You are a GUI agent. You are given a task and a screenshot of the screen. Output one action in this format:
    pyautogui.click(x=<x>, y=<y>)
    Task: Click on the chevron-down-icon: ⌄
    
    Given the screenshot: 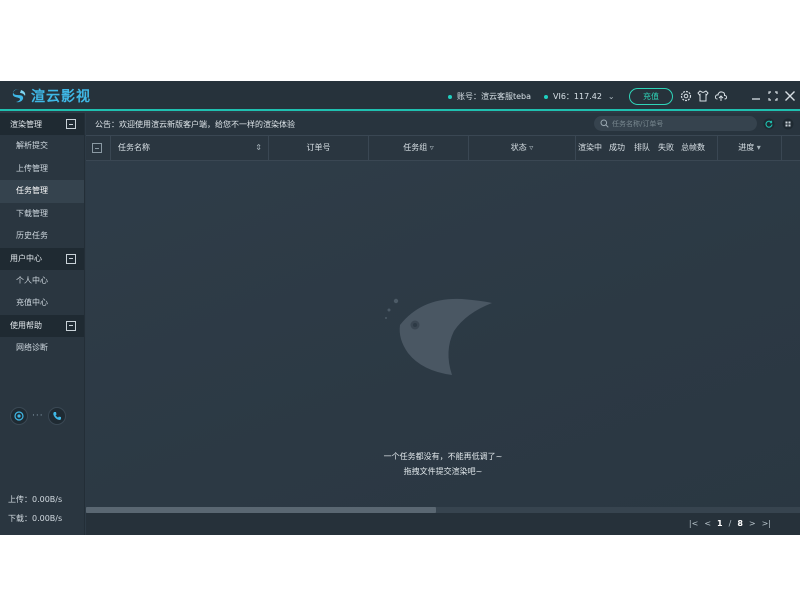 What is the action you would take?
    pyautogui.click(x=611, y=96)
    